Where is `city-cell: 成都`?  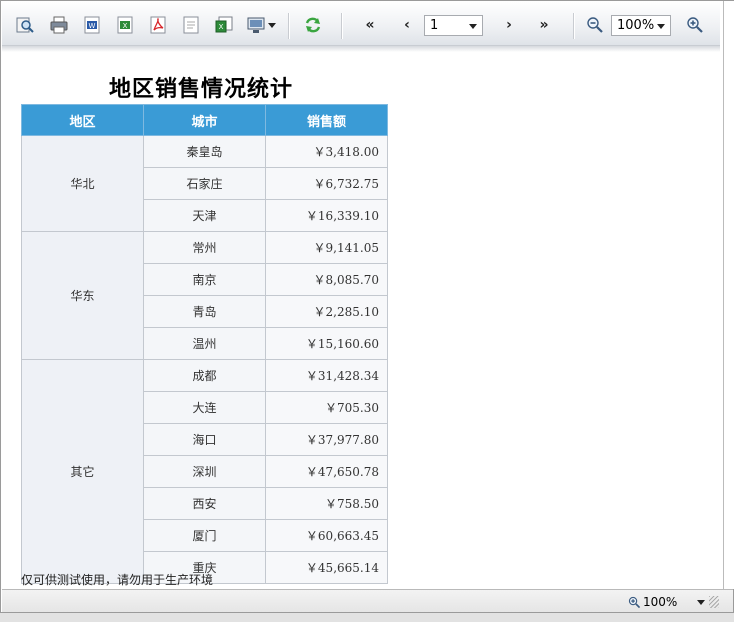
city-cell: 成都 is located at coordinates (204, 375).